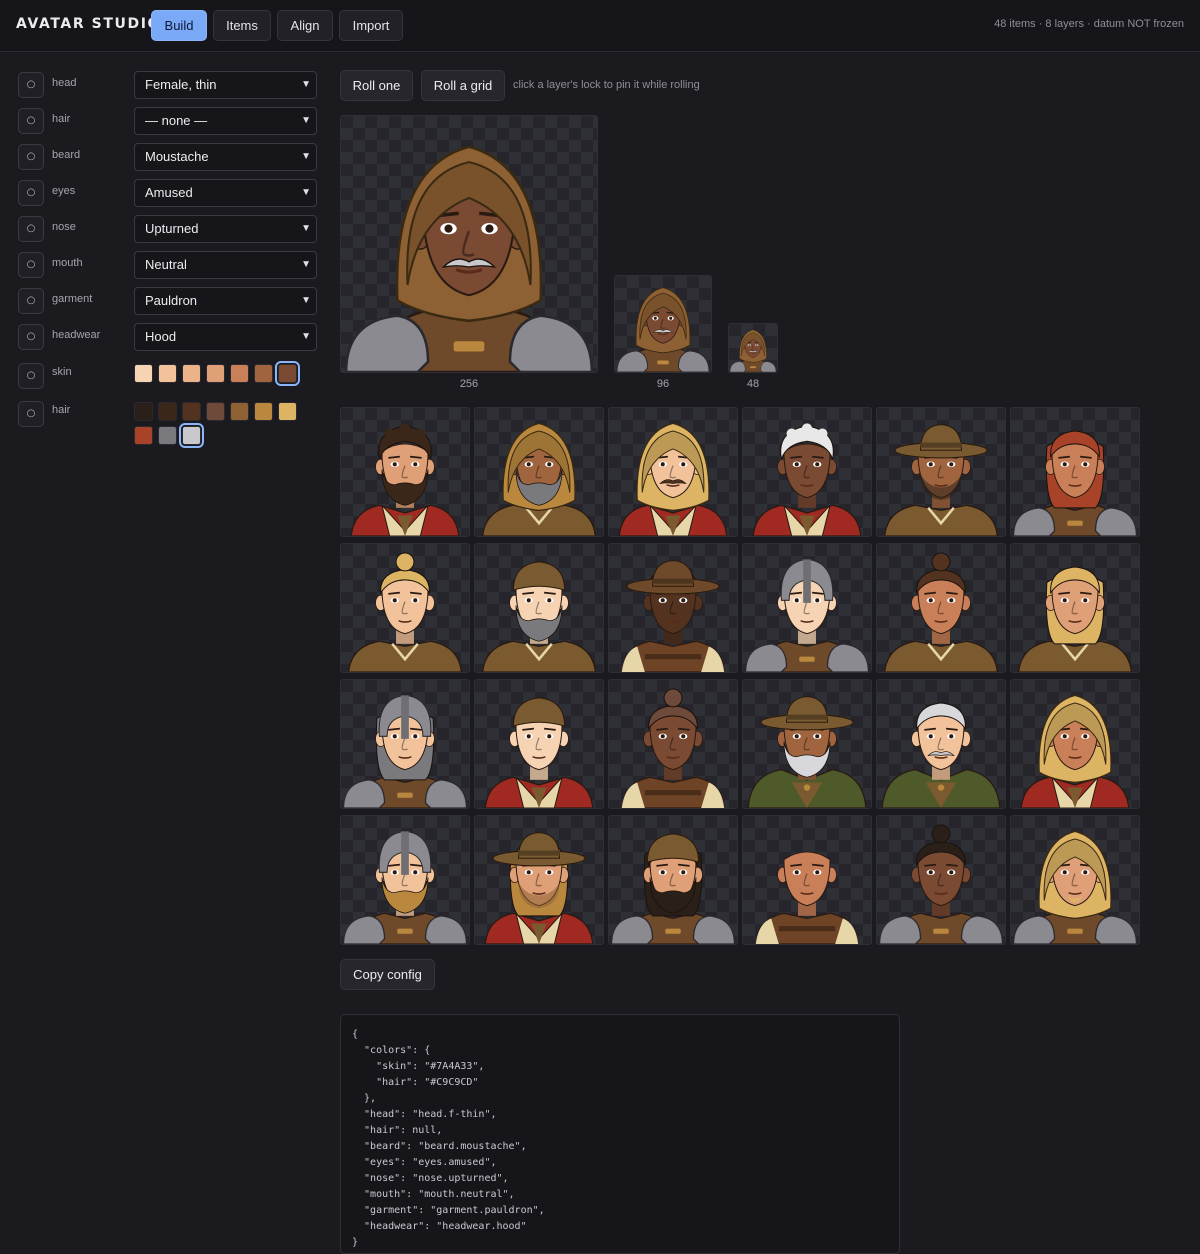  What do you see at coordinates (89, 24) in the screenshot?
I see `app-title: AVATAR STUDIO` at bounding box center [89, 24].